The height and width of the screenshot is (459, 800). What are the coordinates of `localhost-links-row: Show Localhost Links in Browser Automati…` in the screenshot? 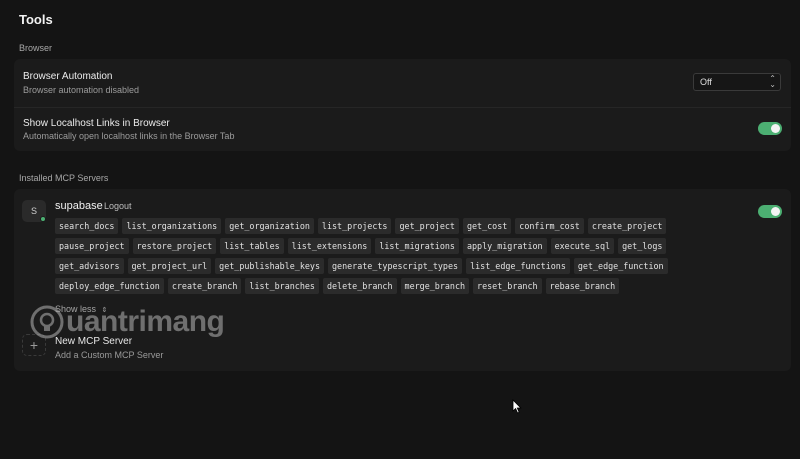 It's located at (128, 129).